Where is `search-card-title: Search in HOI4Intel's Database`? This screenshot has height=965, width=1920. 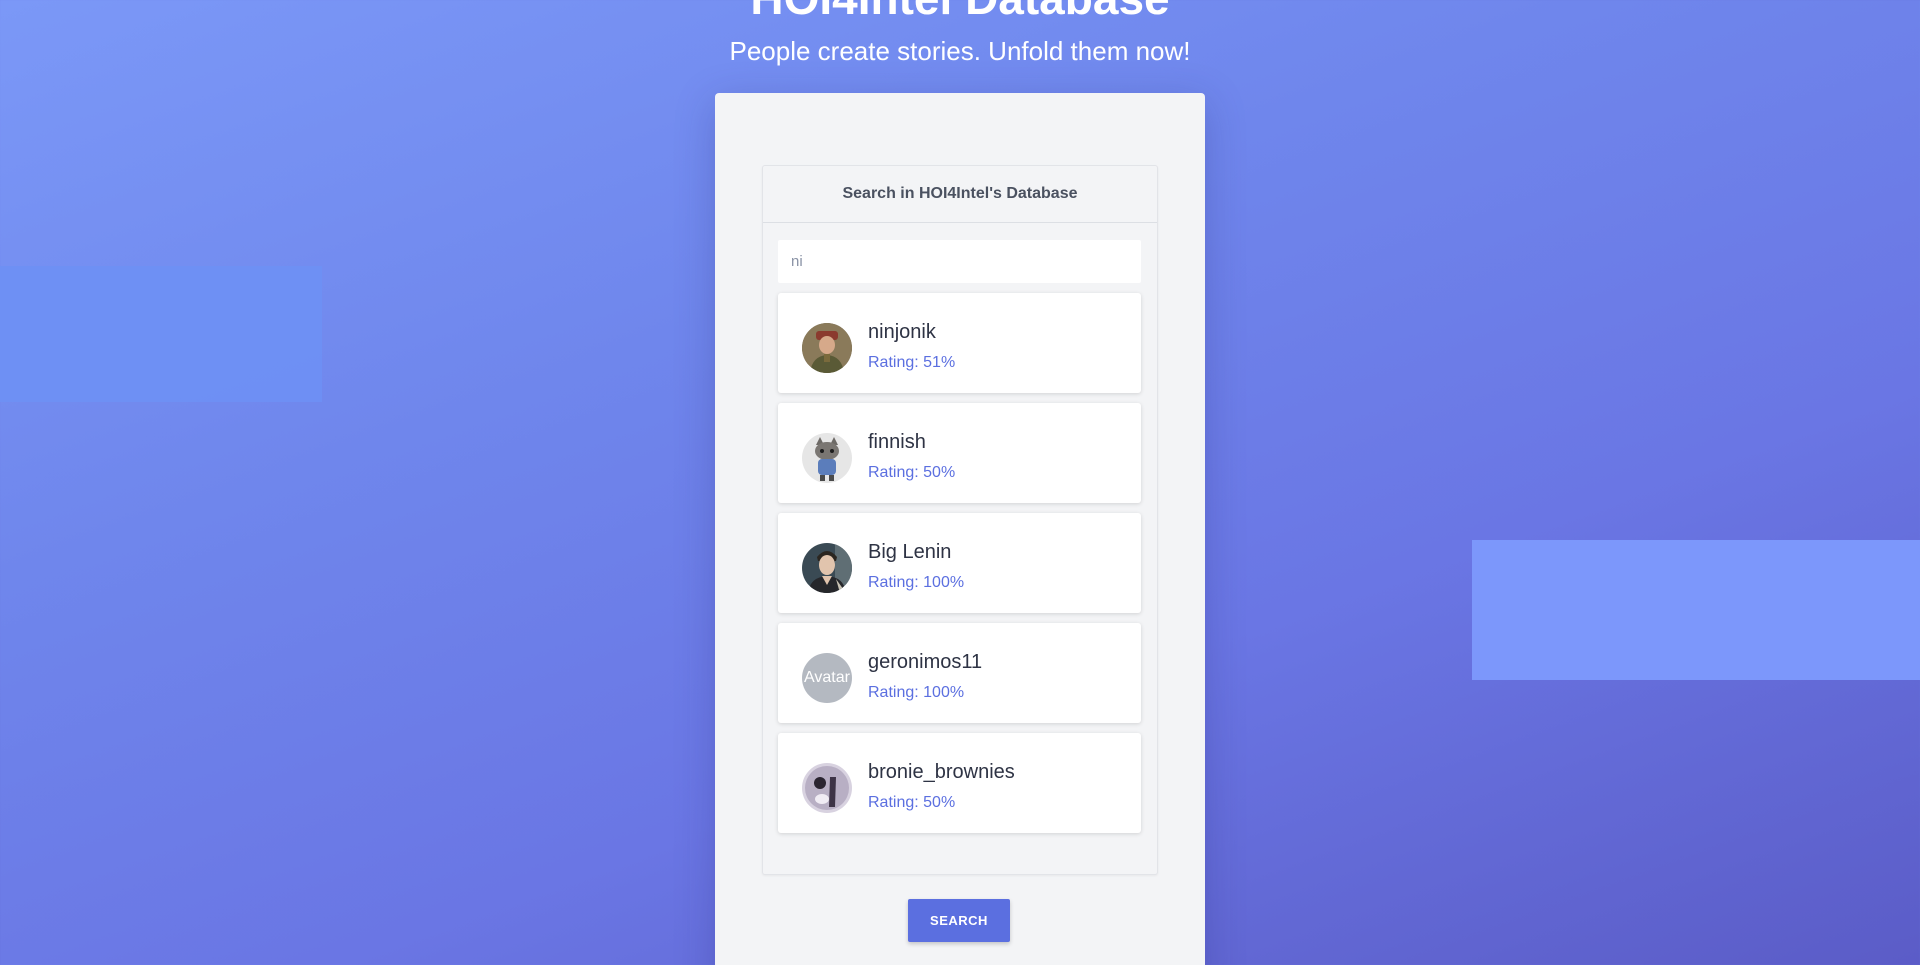
search-card-title: Search in HOI4Intel's Database is located at coordinates (960, 194).